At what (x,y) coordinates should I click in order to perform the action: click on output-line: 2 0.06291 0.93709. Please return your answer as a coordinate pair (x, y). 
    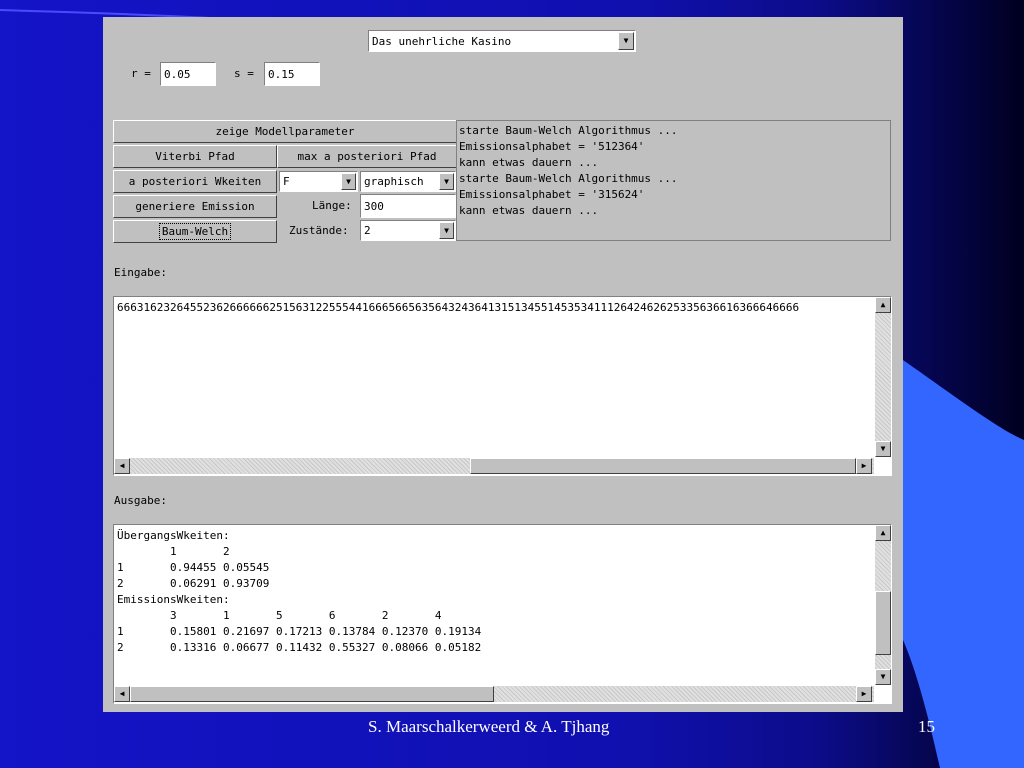
    Looking at the image, I should click on (193, 583).